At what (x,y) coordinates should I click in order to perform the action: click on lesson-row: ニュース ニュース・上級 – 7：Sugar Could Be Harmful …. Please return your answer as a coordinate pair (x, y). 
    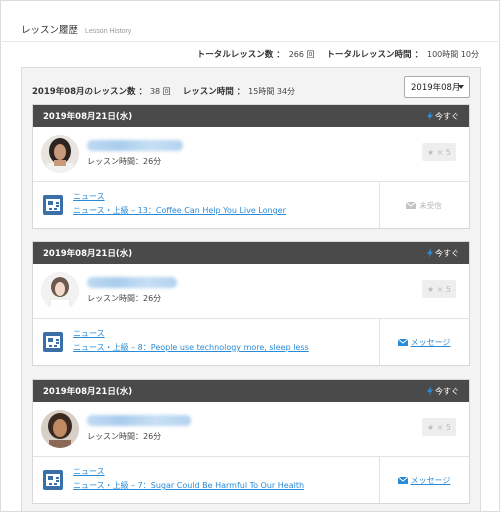
    Looking at the image, I should click on (251, 480).